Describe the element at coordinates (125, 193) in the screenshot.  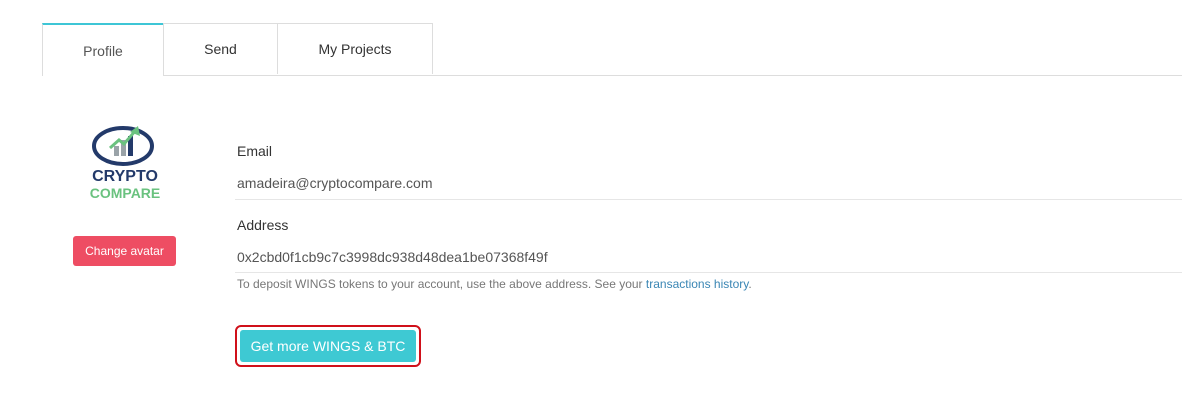
I see `logo-text-compare: COMPARE` at that location.